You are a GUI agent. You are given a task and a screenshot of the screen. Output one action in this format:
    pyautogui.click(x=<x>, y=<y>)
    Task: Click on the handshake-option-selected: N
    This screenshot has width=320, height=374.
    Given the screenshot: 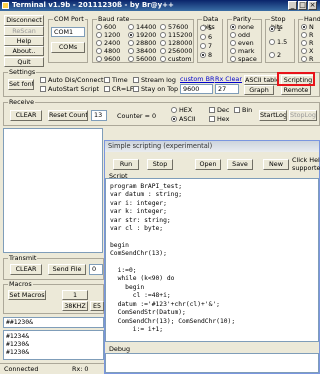 What is the action you would take?
    pyautogui.click(x=307, y=27)
    